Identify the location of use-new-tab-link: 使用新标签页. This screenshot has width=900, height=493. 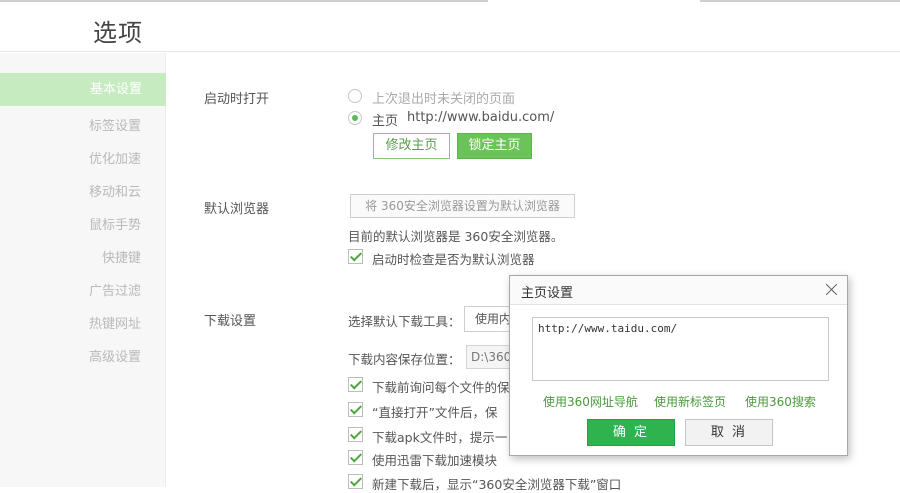
(690, 401).